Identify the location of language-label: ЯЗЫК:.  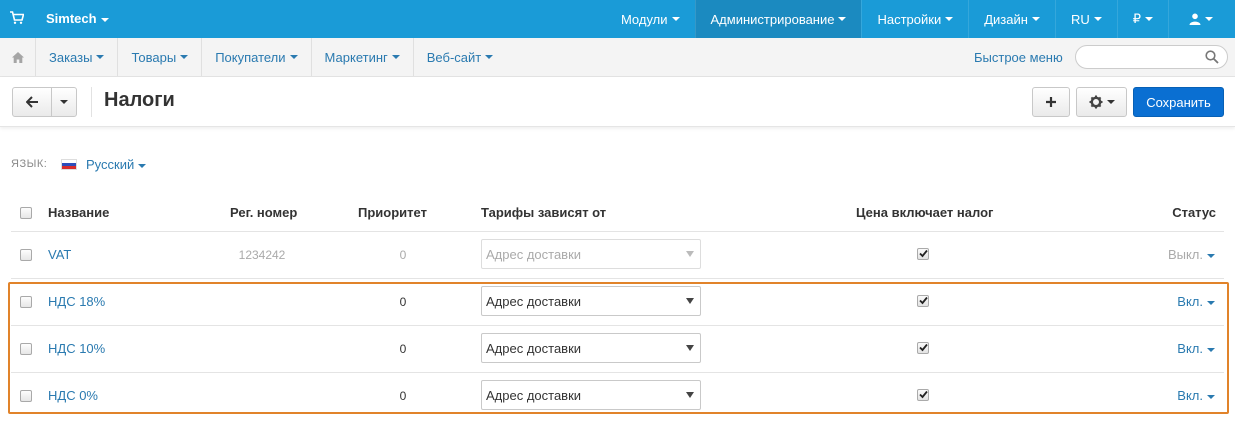
(29, 164).